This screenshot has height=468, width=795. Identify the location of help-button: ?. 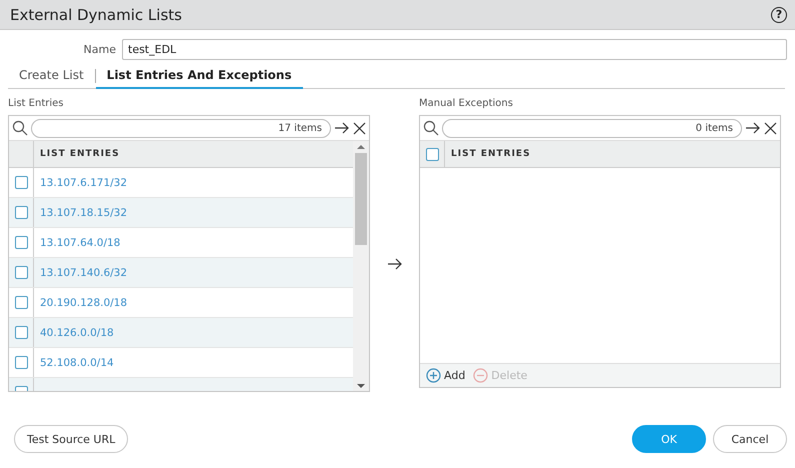
(779, 14).